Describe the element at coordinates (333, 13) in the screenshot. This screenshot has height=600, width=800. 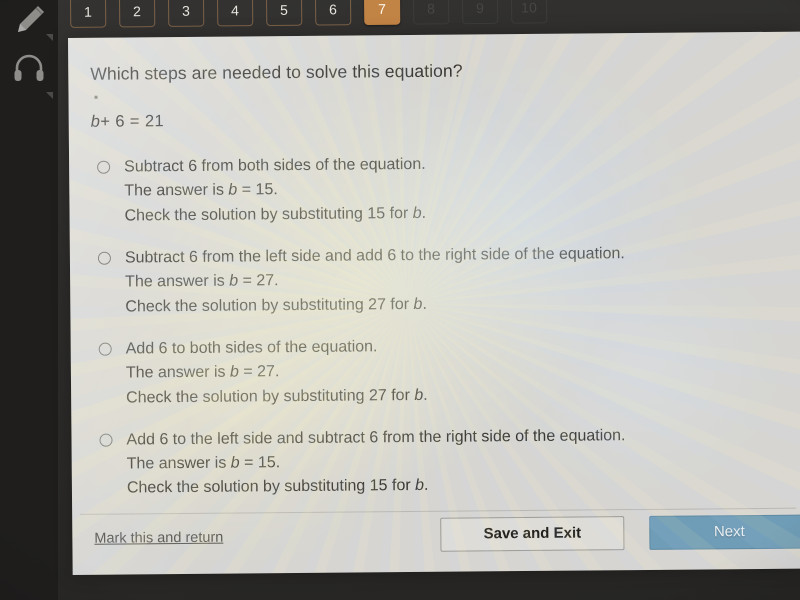
I see `question-tab-6: 6` at that location.